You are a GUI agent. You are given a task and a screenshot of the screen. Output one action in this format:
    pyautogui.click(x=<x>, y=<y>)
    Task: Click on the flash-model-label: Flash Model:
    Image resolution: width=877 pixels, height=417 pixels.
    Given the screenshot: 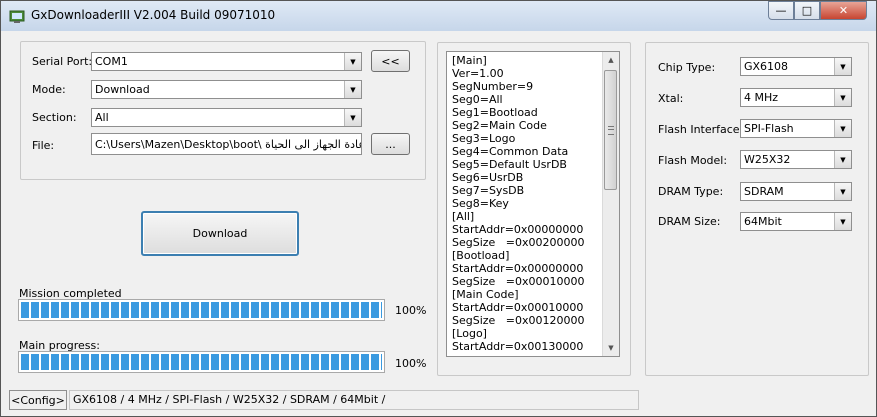 What is the action you would take?
    pyautogui.click(x=693, y=160)
    